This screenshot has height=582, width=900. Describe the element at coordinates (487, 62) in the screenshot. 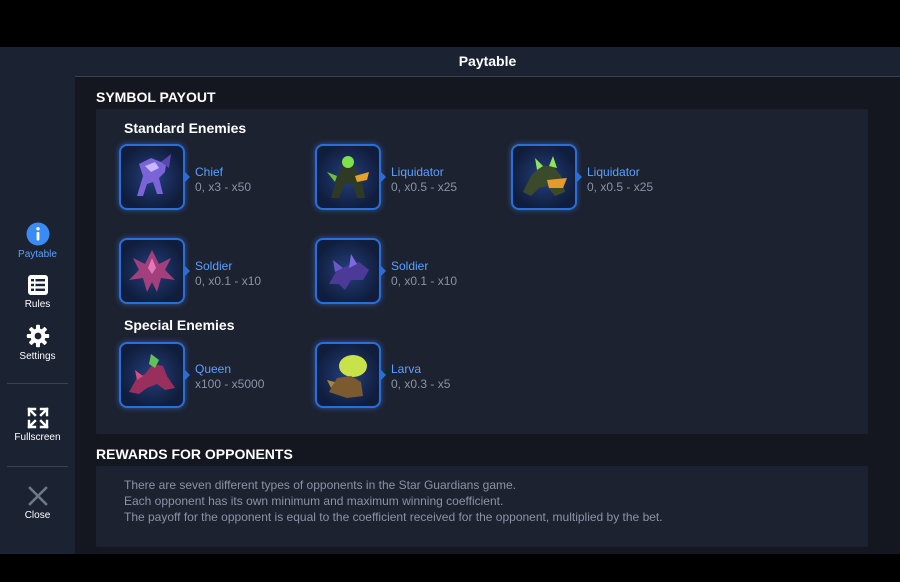

I see `window-title: Paytable` at that location.